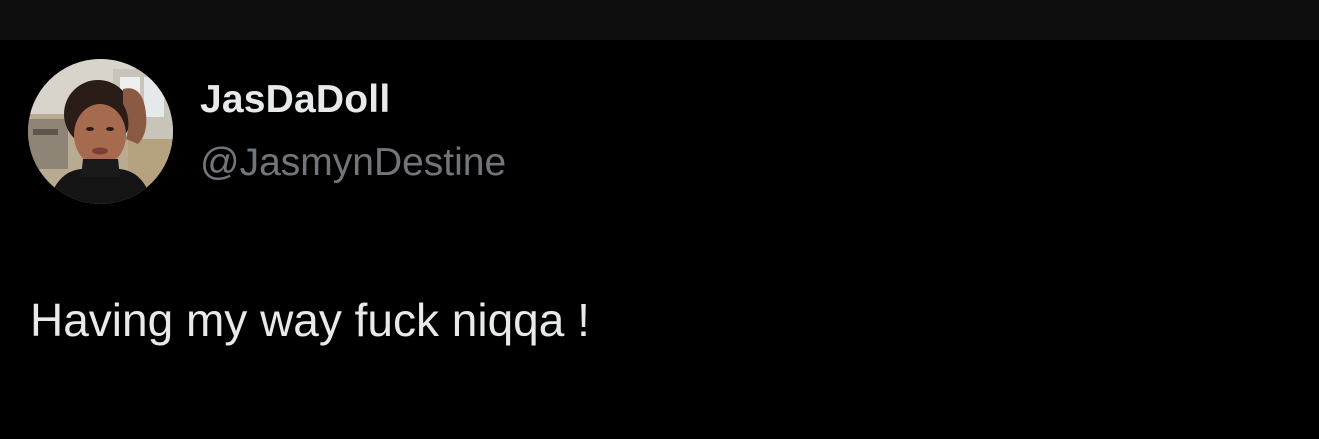 The image size is (1319, 439). I want to click on top-bar, so click(659, 20).